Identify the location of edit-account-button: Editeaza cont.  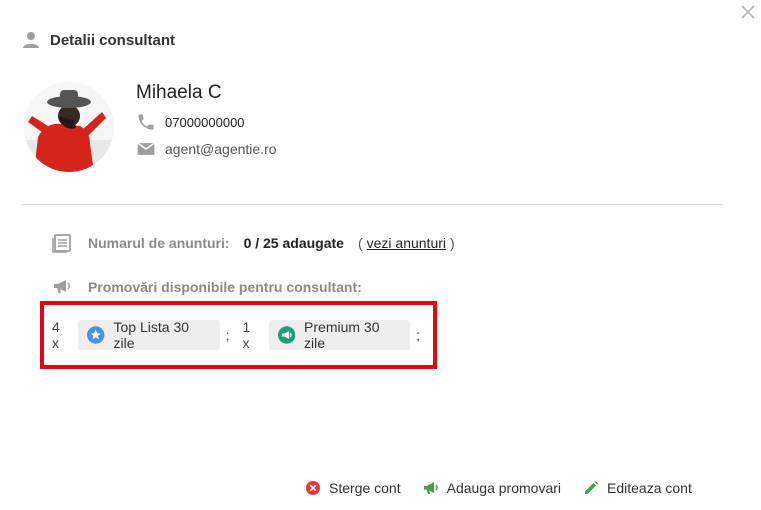
(637, 488).